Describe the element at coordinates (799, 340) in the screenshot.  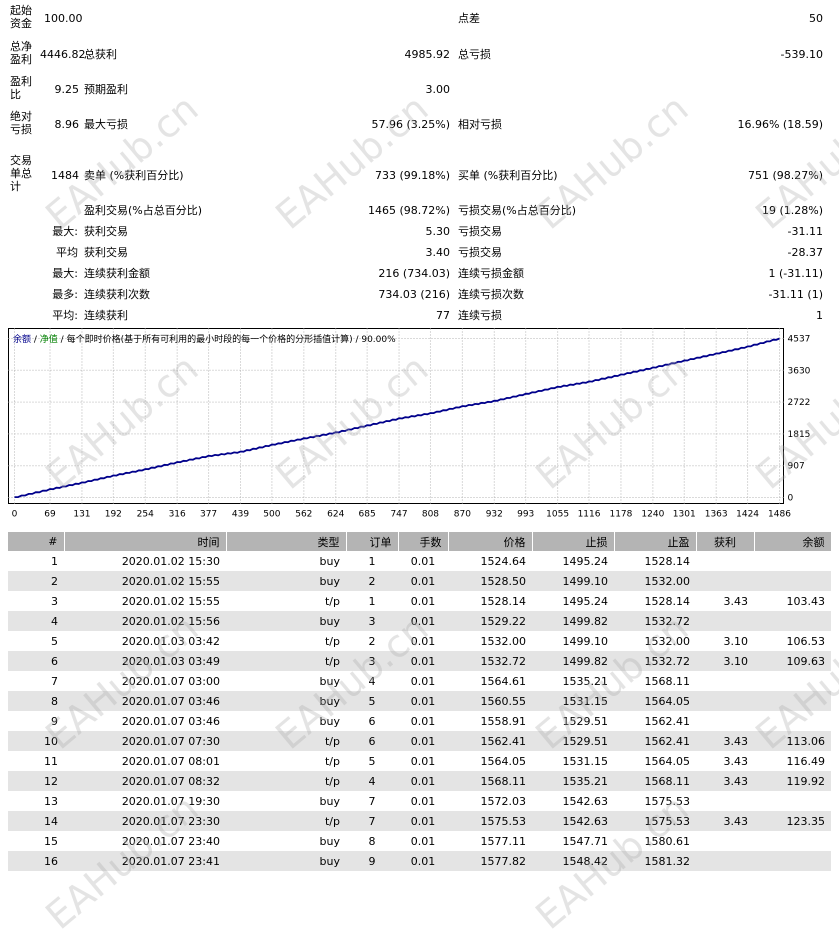
I see `y-tick-label: 4537` at that location.